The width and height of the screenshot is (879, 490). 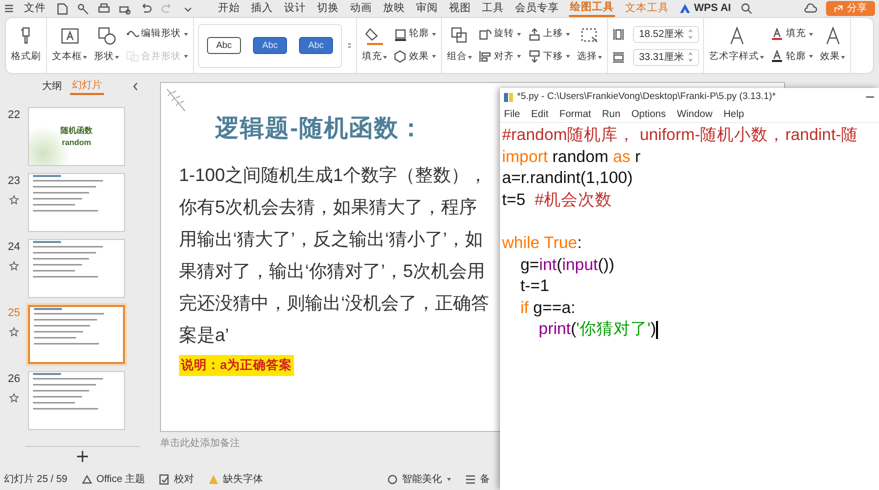 What do you see at coordinates (9, 8) in the screenshot?
I see `menu-icon` at bounding box center [9, 8].